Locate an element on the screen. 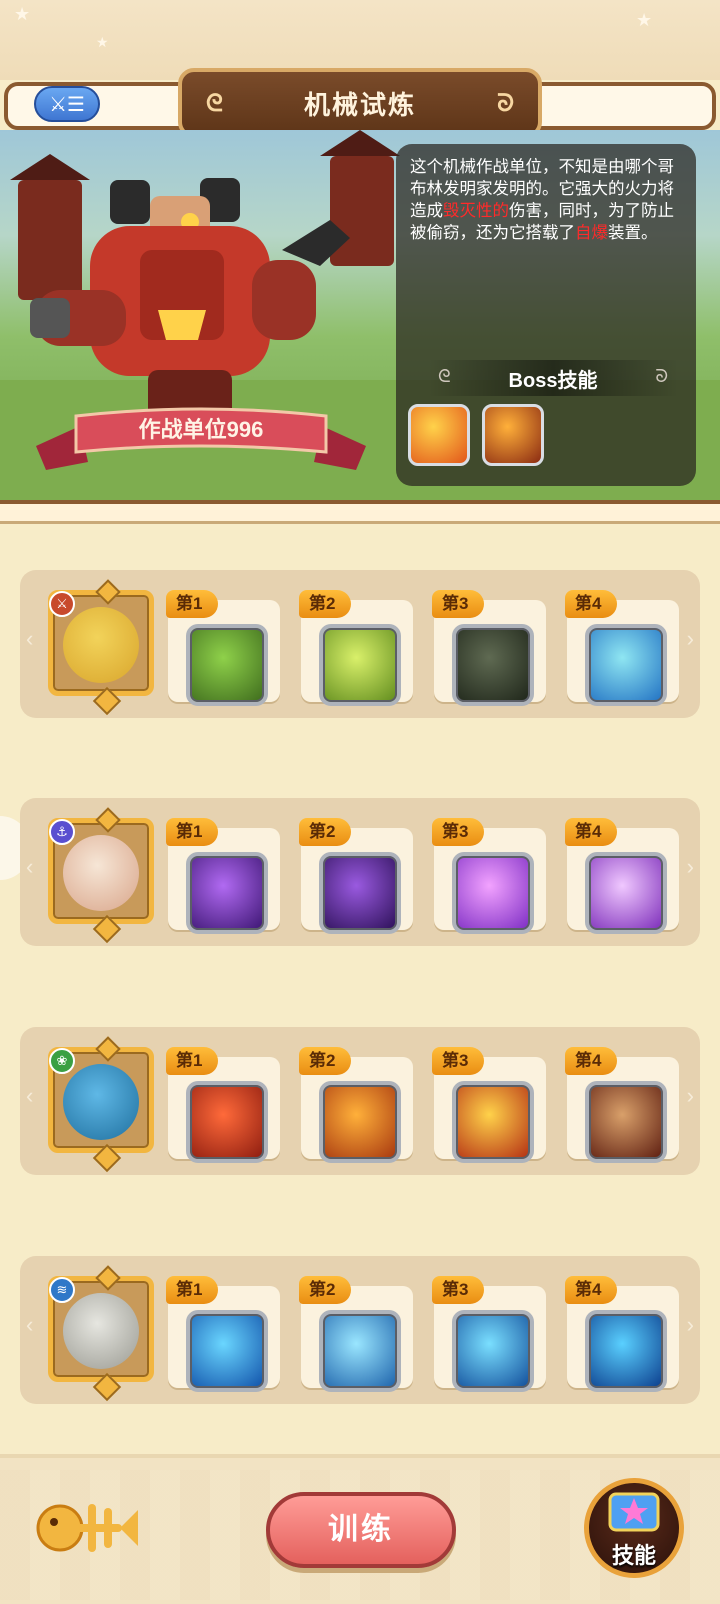 This screenshot has height=1604, width=720. boss-robot-figure is located at coordinates (190, 299).